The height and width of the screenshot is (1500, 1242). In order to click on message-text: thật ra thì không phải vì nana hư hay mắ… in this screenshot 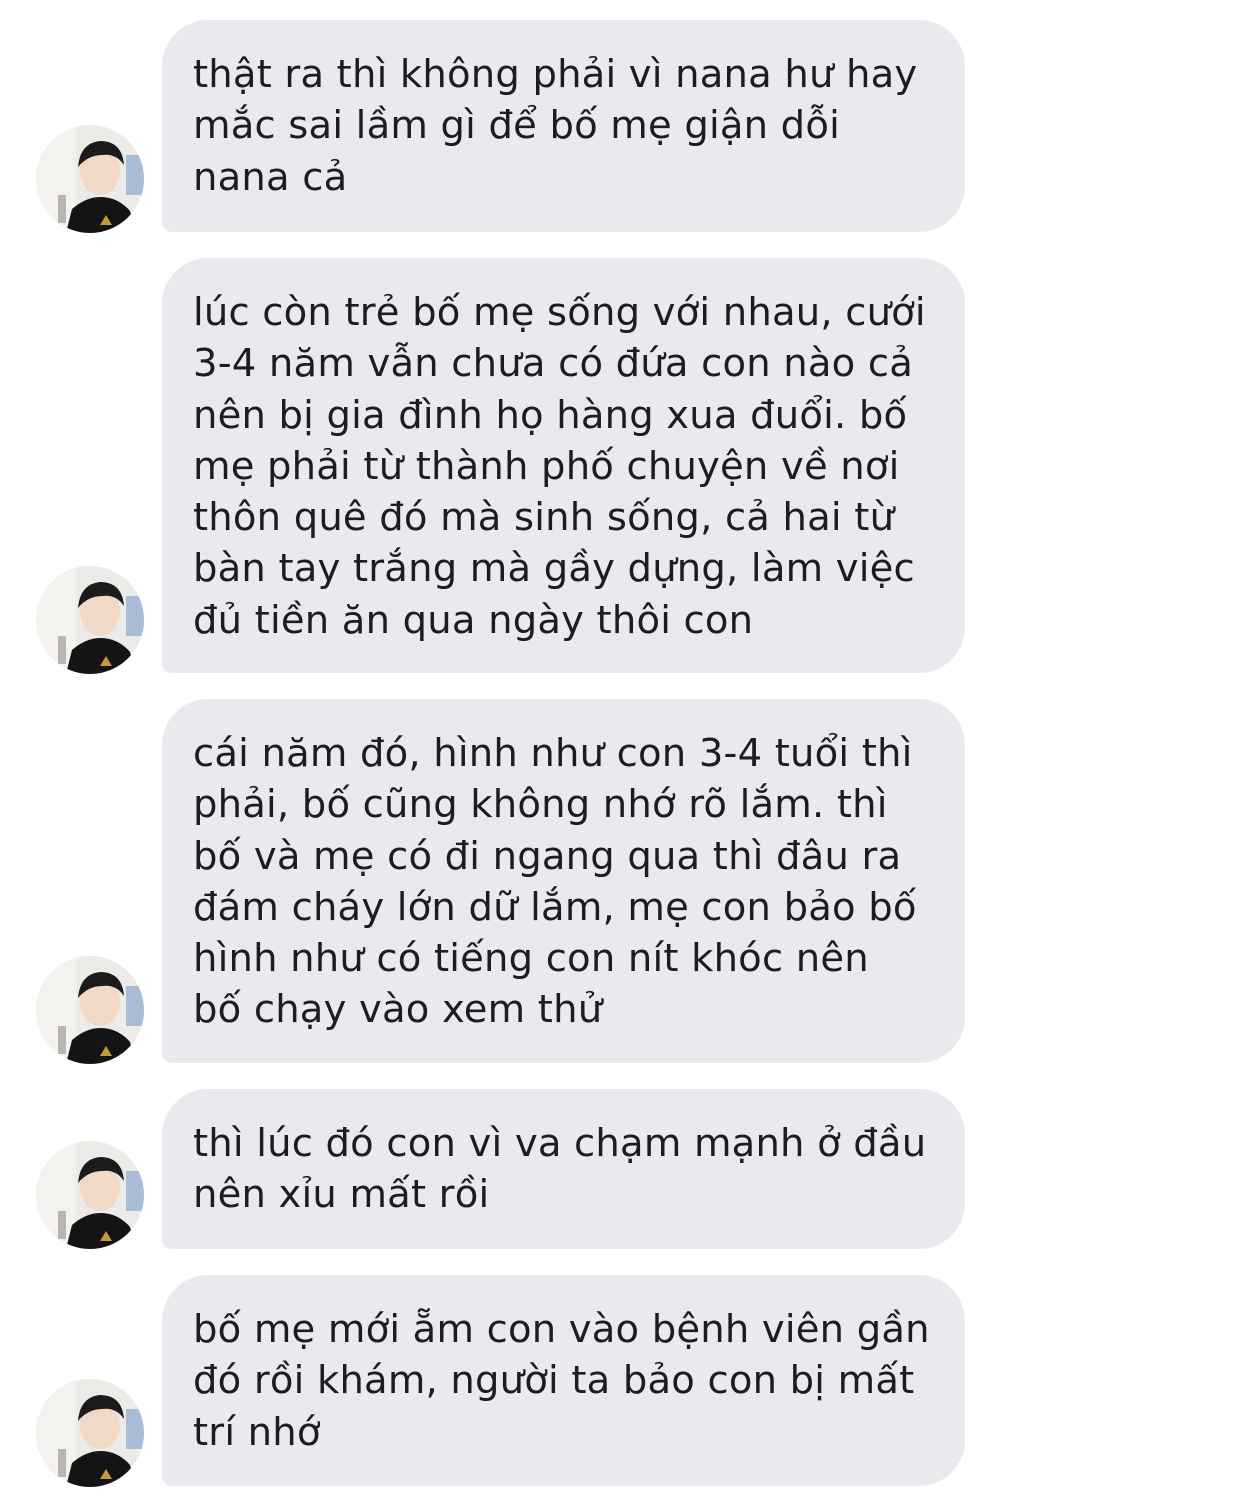, I will do `click(555, 126)`.